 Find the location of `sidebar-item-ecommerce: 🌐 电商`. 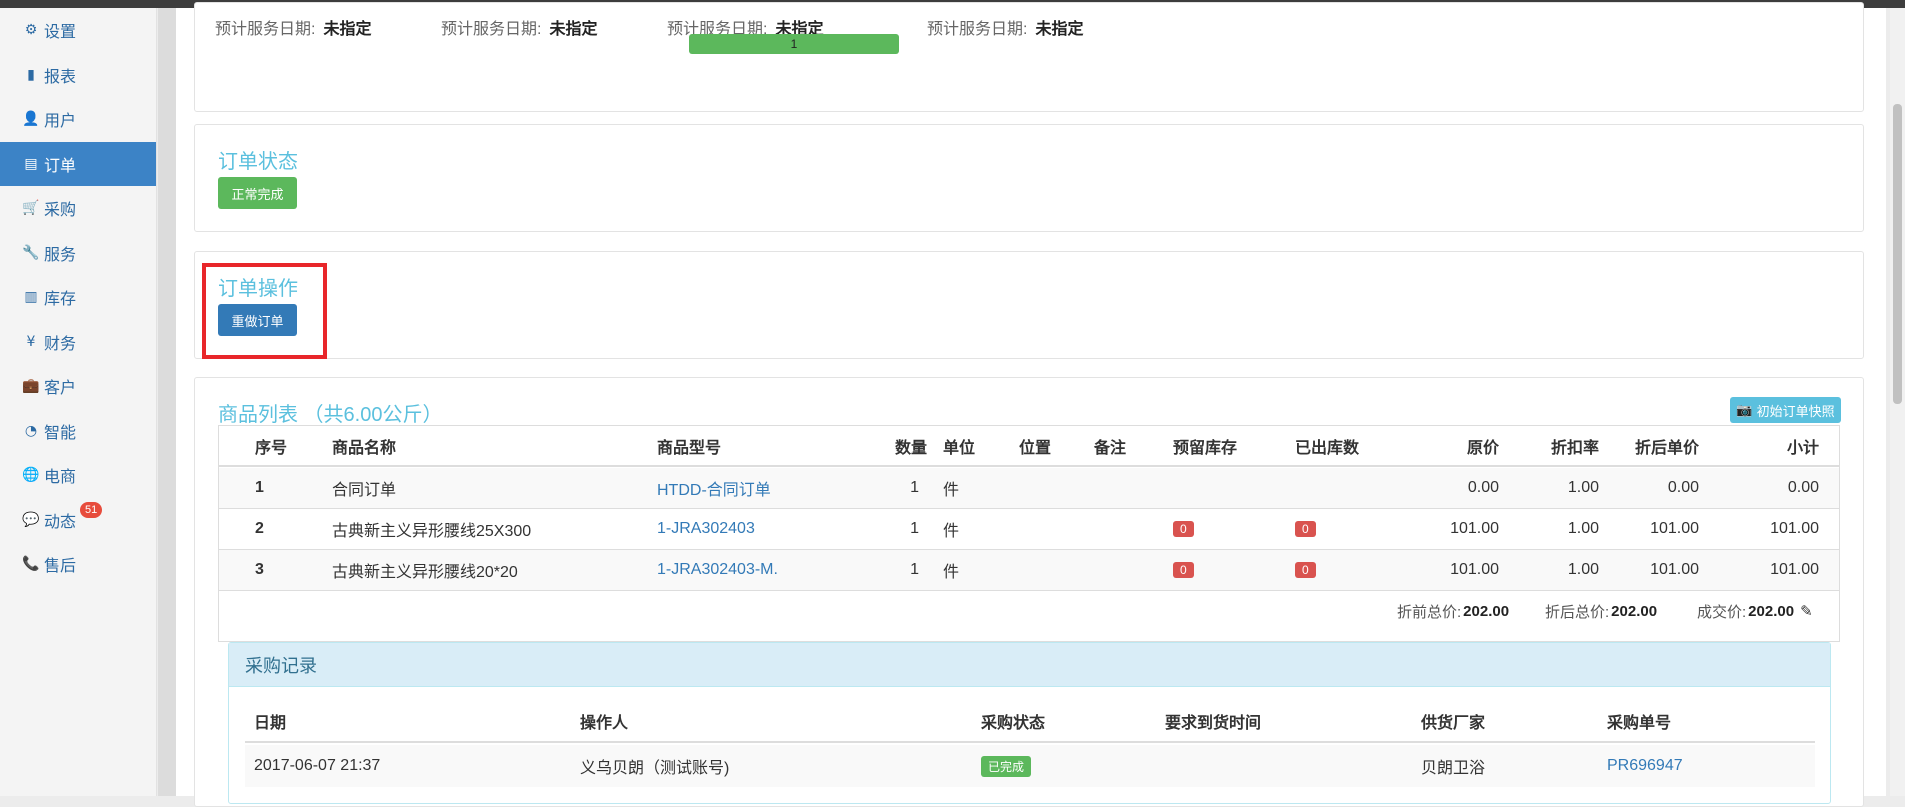

sidebar-item-ecommerce: 🌐 电商 is located at coordinates (78, 475).